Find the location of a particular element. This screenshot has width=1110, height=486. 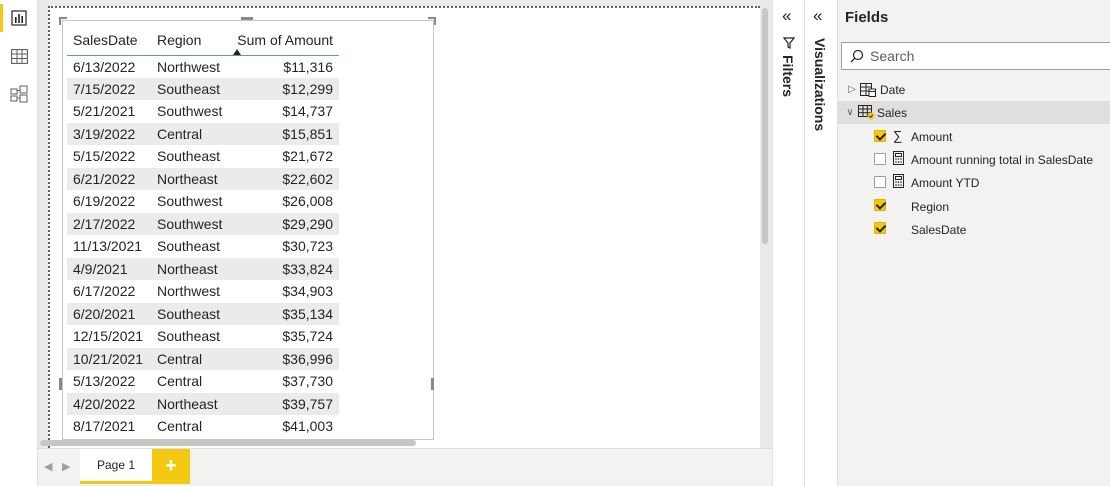

cell-region: Northwest is located at coordinates (189, 291).